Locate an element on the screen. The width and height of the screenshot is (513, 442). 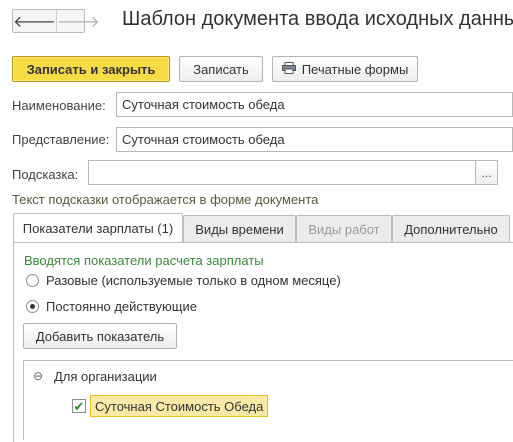
add-indicator-button: Добавить показатель is located at coordinates (100, 336).